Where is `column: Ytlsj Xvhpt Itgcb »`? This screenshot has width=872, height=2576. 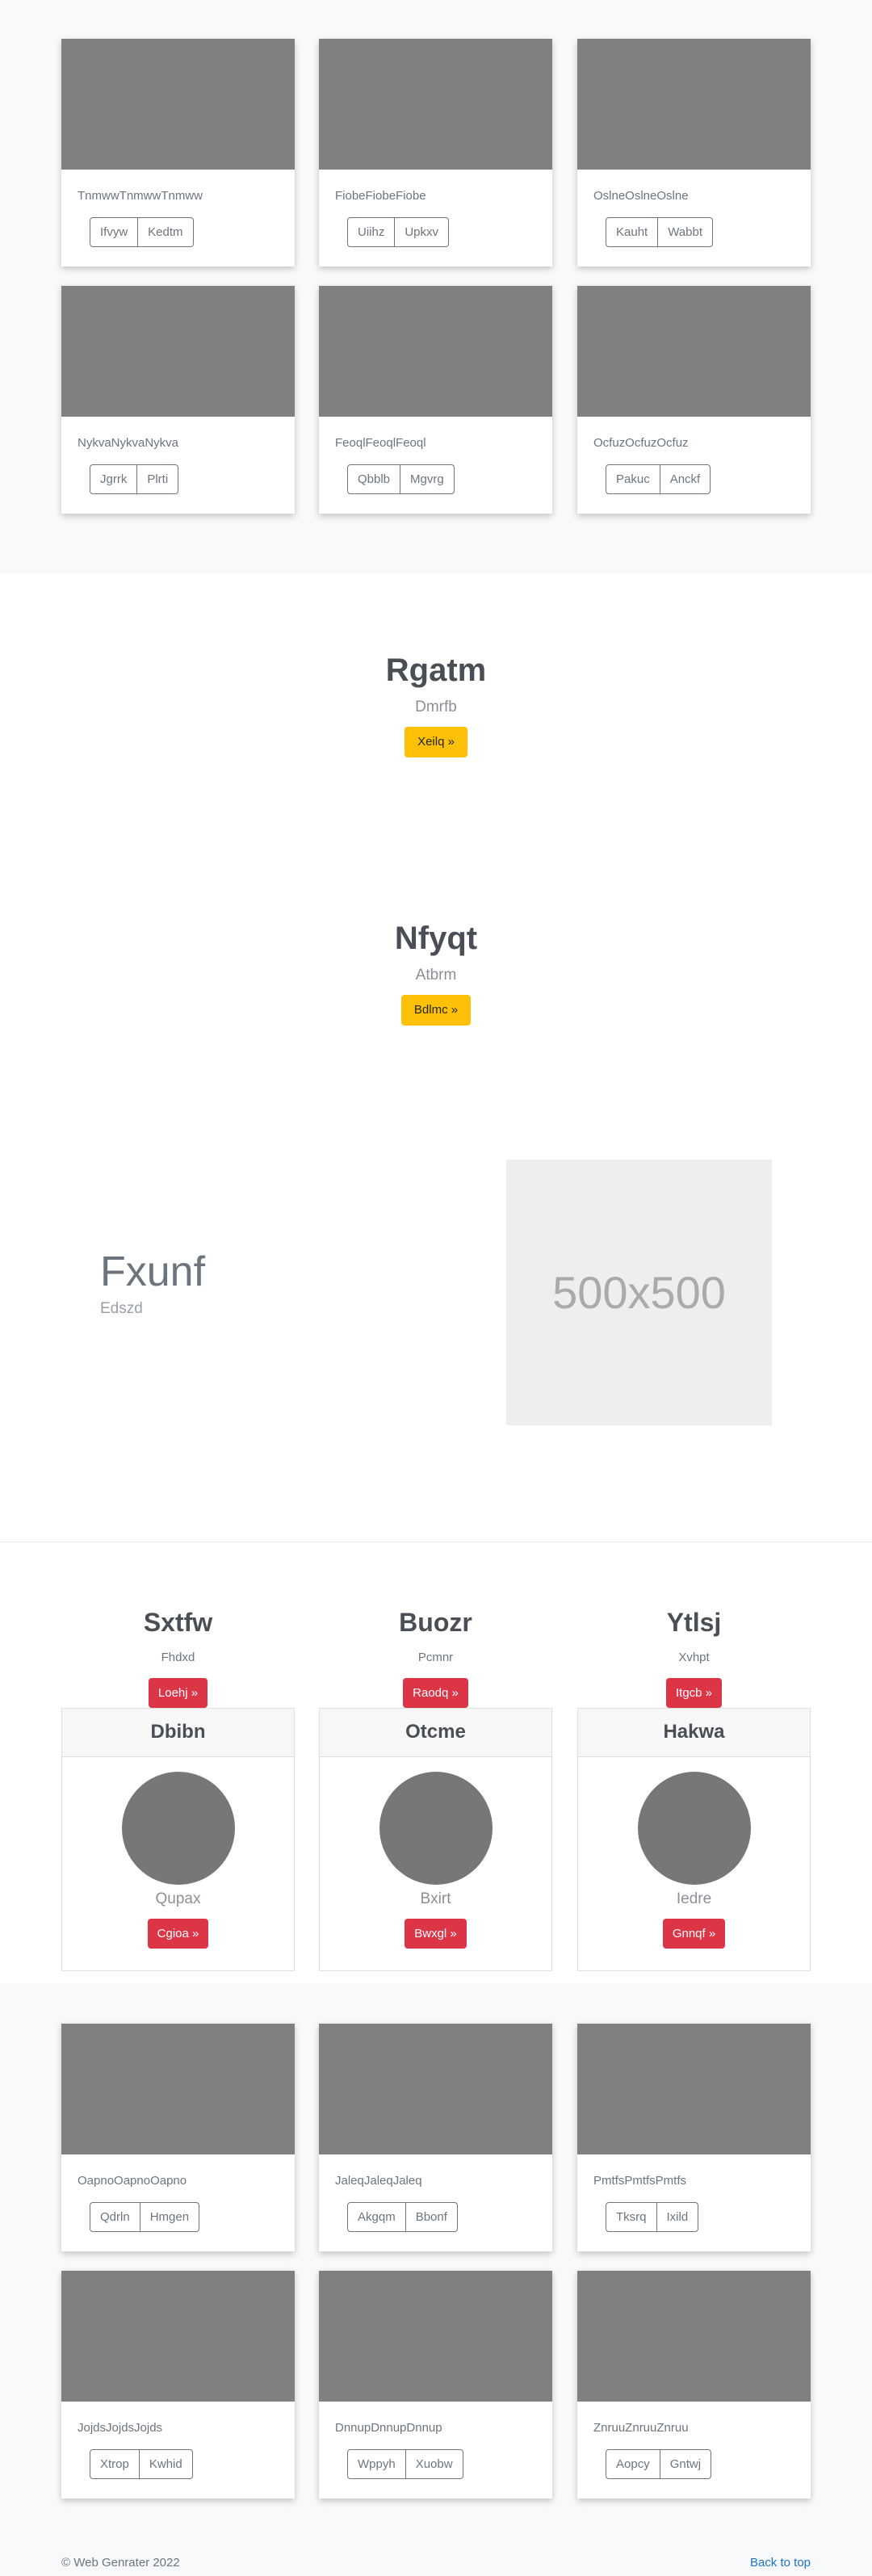 column: Ytlsj Xvhpt Itgcb » is located at coordinates (694, 1657).